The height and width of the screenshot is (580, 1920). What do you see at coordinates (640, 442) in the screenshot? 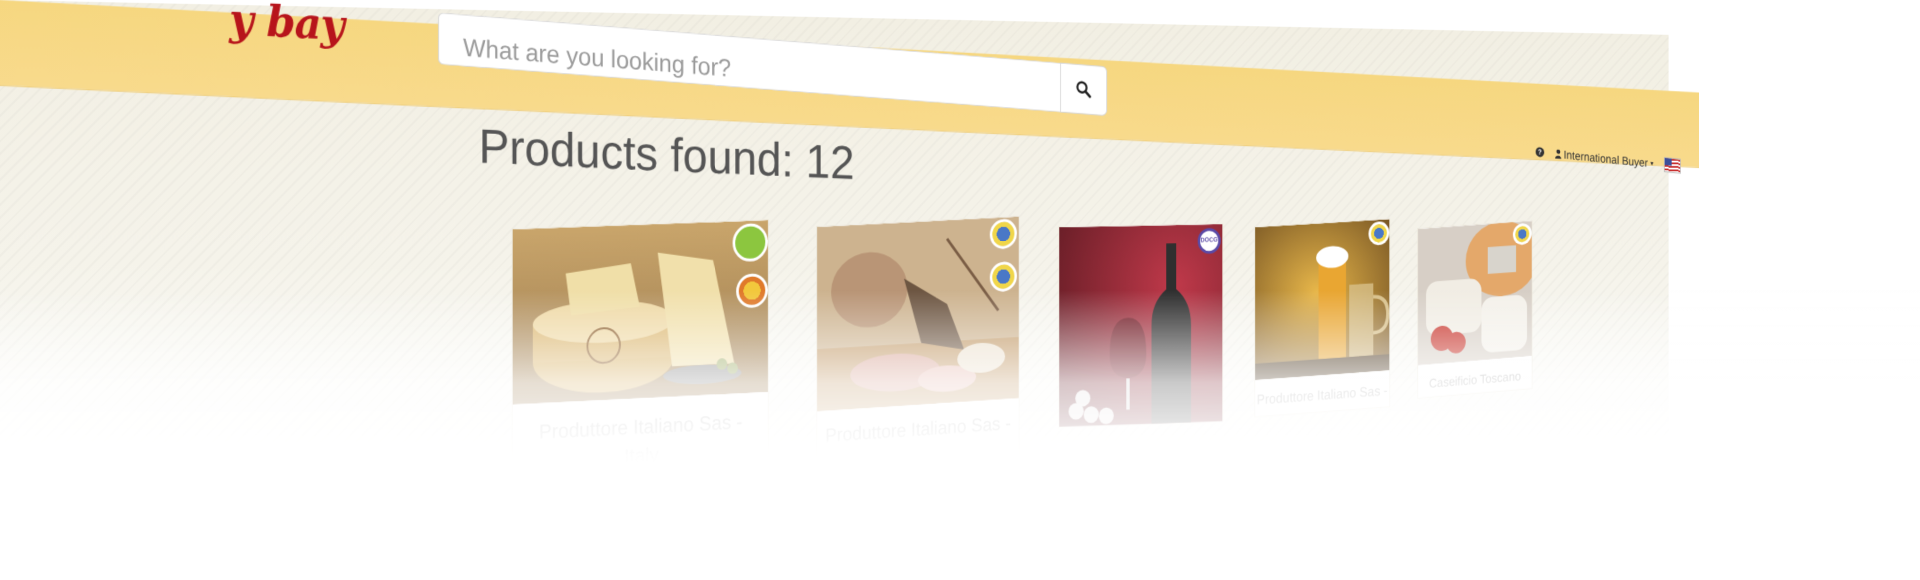
I see `product-label: Produttore Italiano Sas - Italy` at bounding box center [640, 442].